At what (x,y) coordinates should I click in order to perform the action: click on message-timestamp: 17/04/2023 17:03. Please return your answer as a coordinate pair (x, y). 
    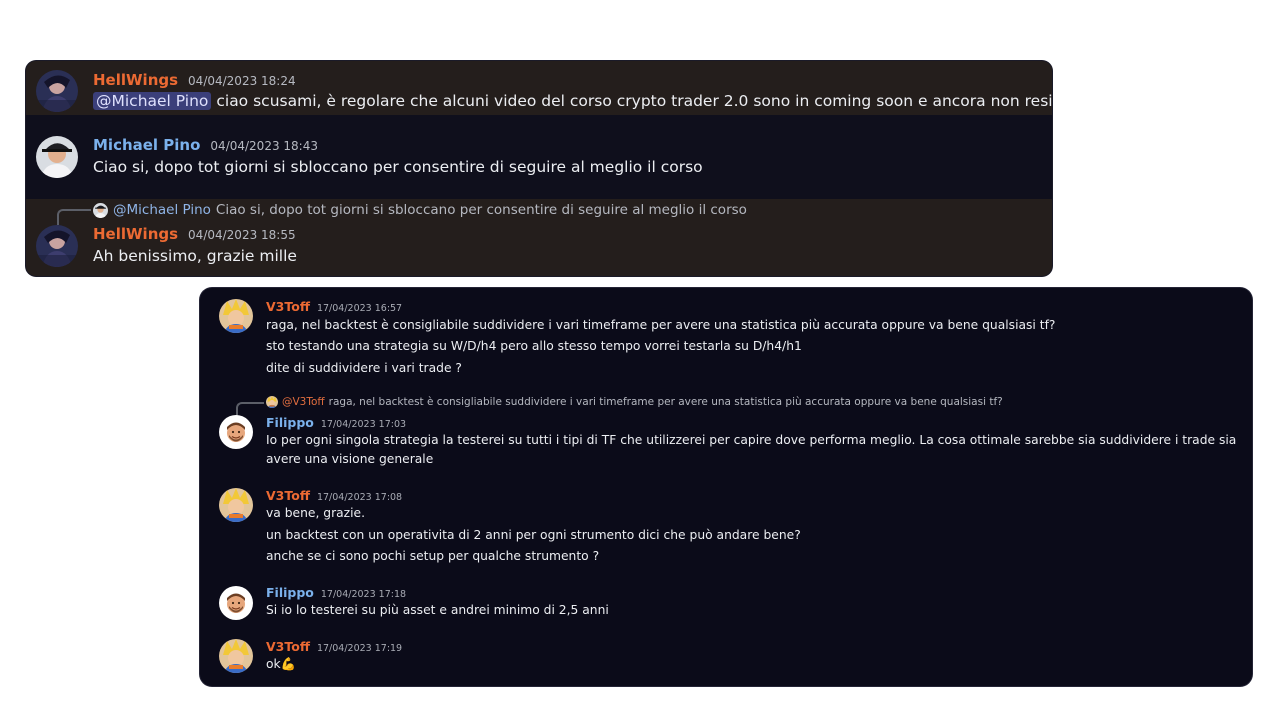
    Looking at the image, I should click on (363, 424).